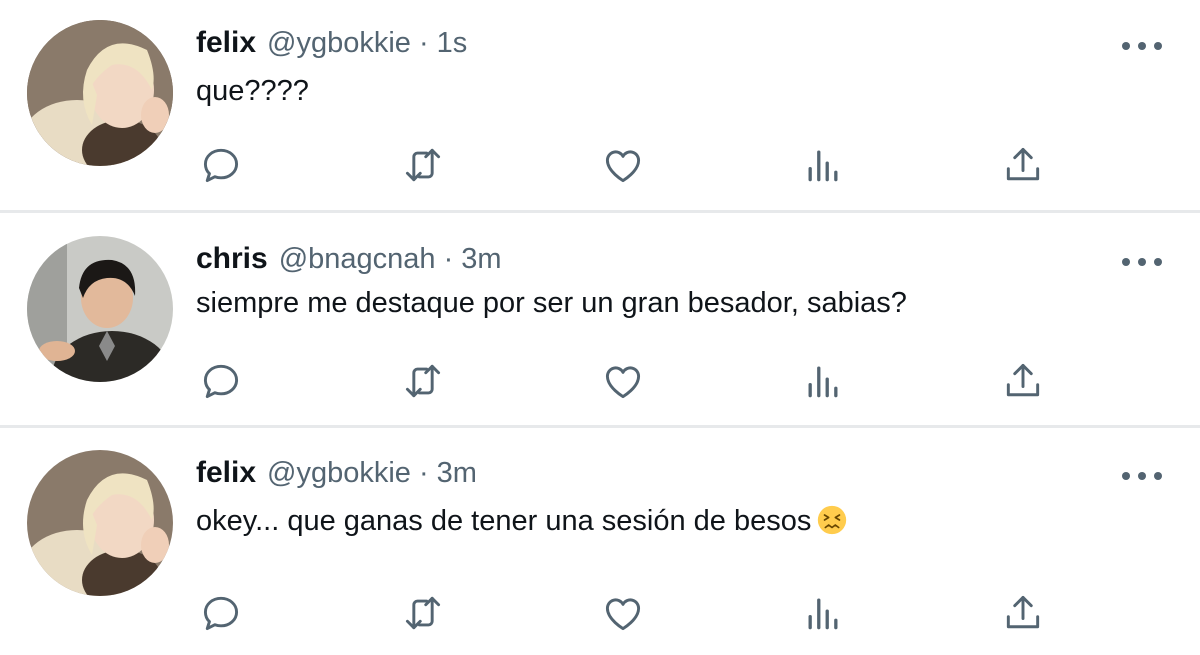 The width and height of the screenshot is (1200, 655). I want to click on display-name: chris, so click(232, 259).